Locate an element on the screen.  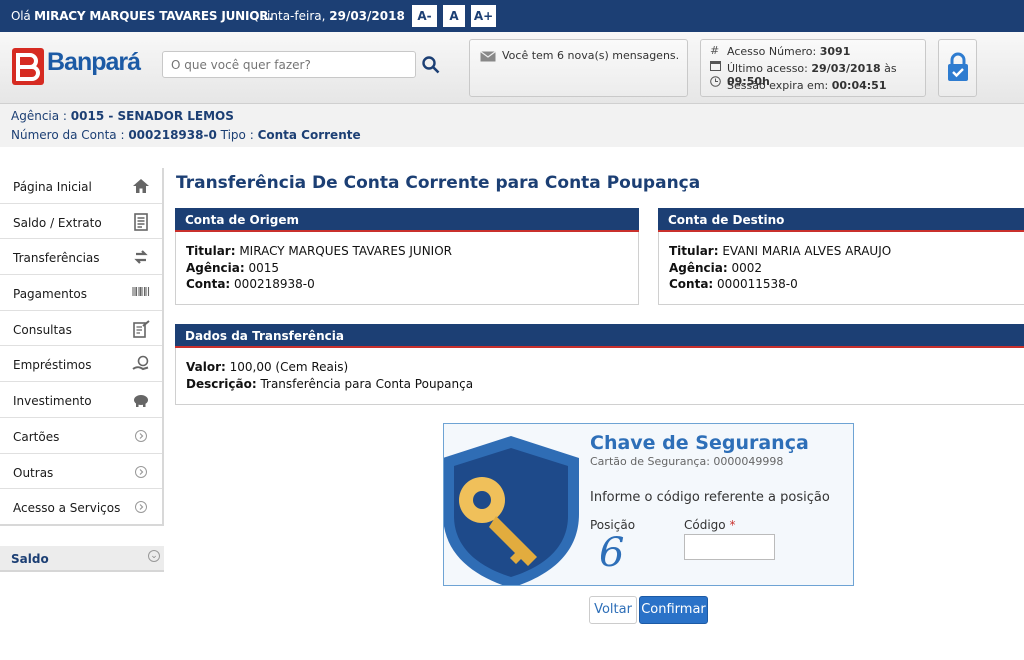
destination-holder-label: Titular: is located at coordinates (694, 251).